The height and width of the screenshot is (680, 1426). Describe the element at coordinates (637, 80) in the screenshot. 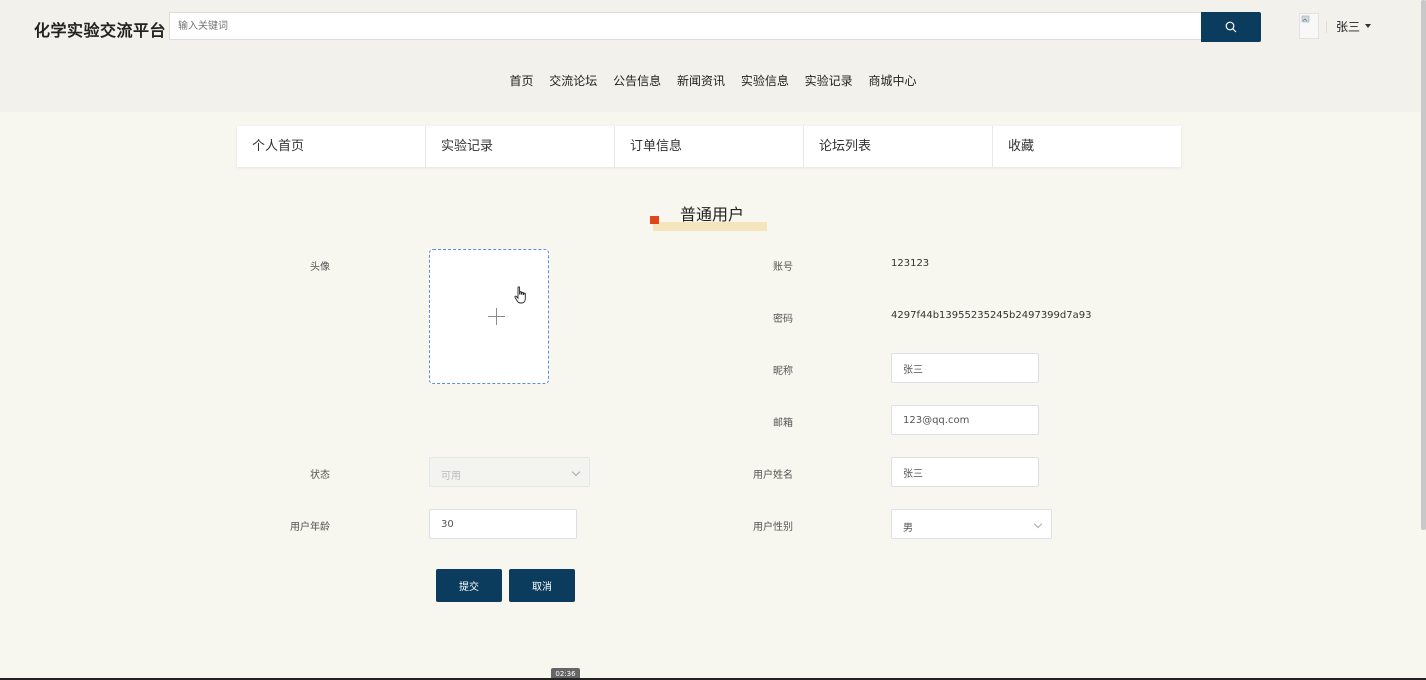

I see `nav-item-announcements: 公告信息` at that location.